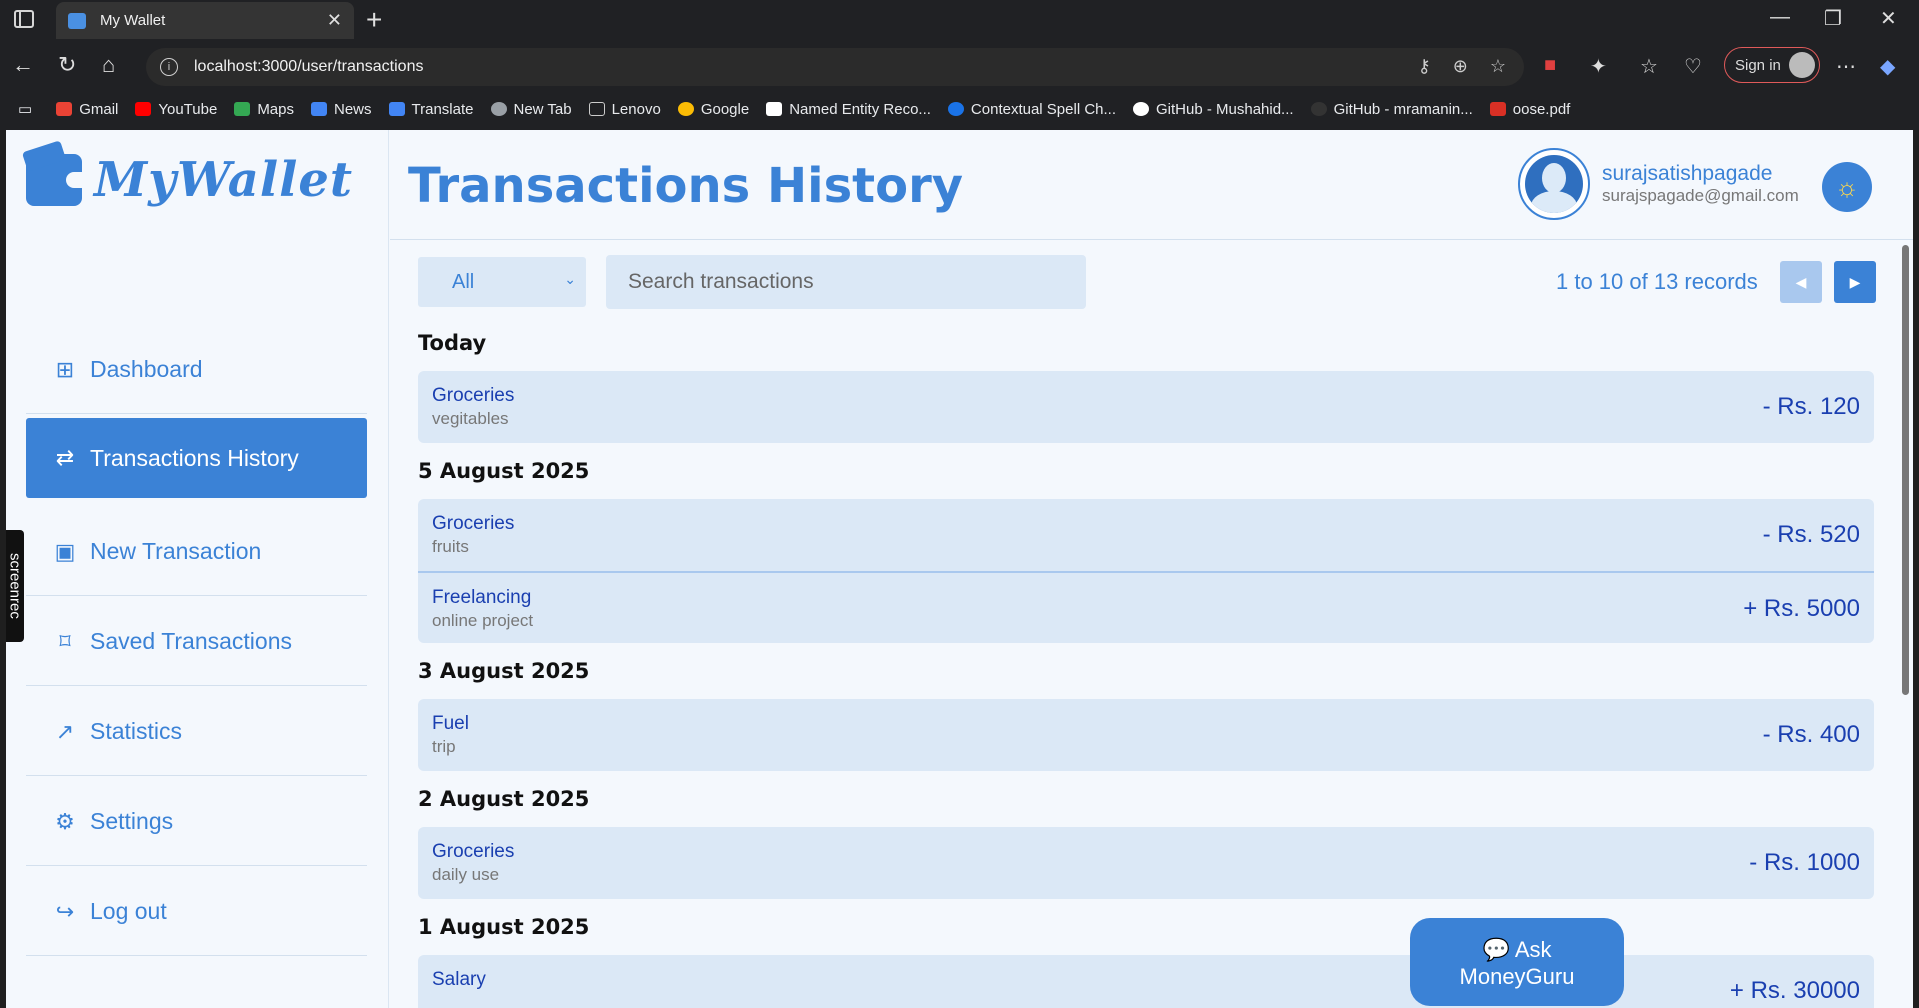 This screenshot has width=1919, height=1008. I want to click on transaction-note: online project, so click(483, 620).